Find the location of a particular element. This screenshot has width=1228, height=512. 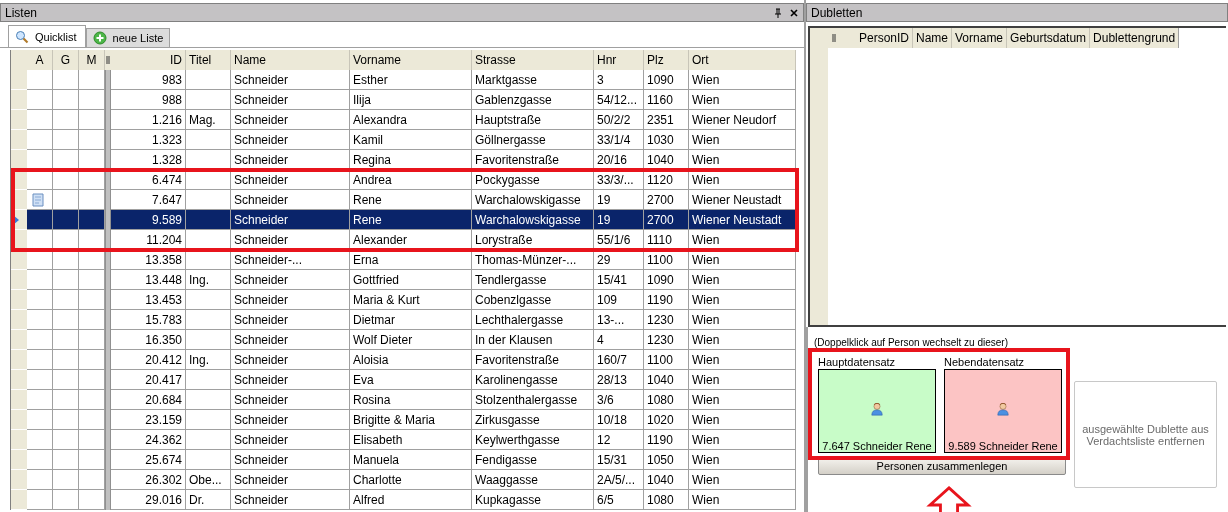

table-cell: Manuela is located at coordinates (411, 460).